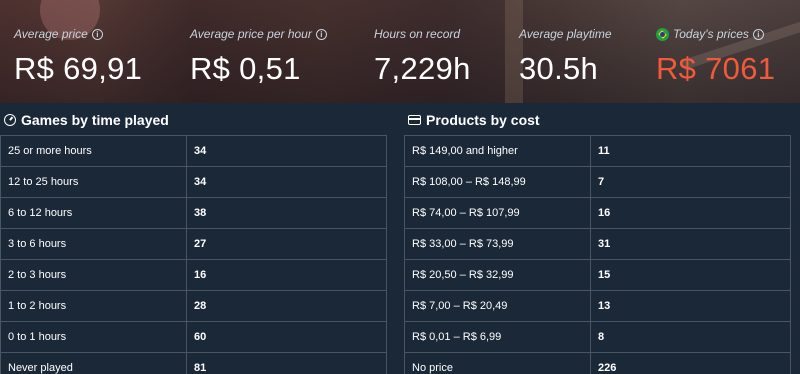 The width and height of the screenshot is (800, 374). Describe the element at coordinates (93, 363) in the screenshot. I see `row-label: Never played` at that location.